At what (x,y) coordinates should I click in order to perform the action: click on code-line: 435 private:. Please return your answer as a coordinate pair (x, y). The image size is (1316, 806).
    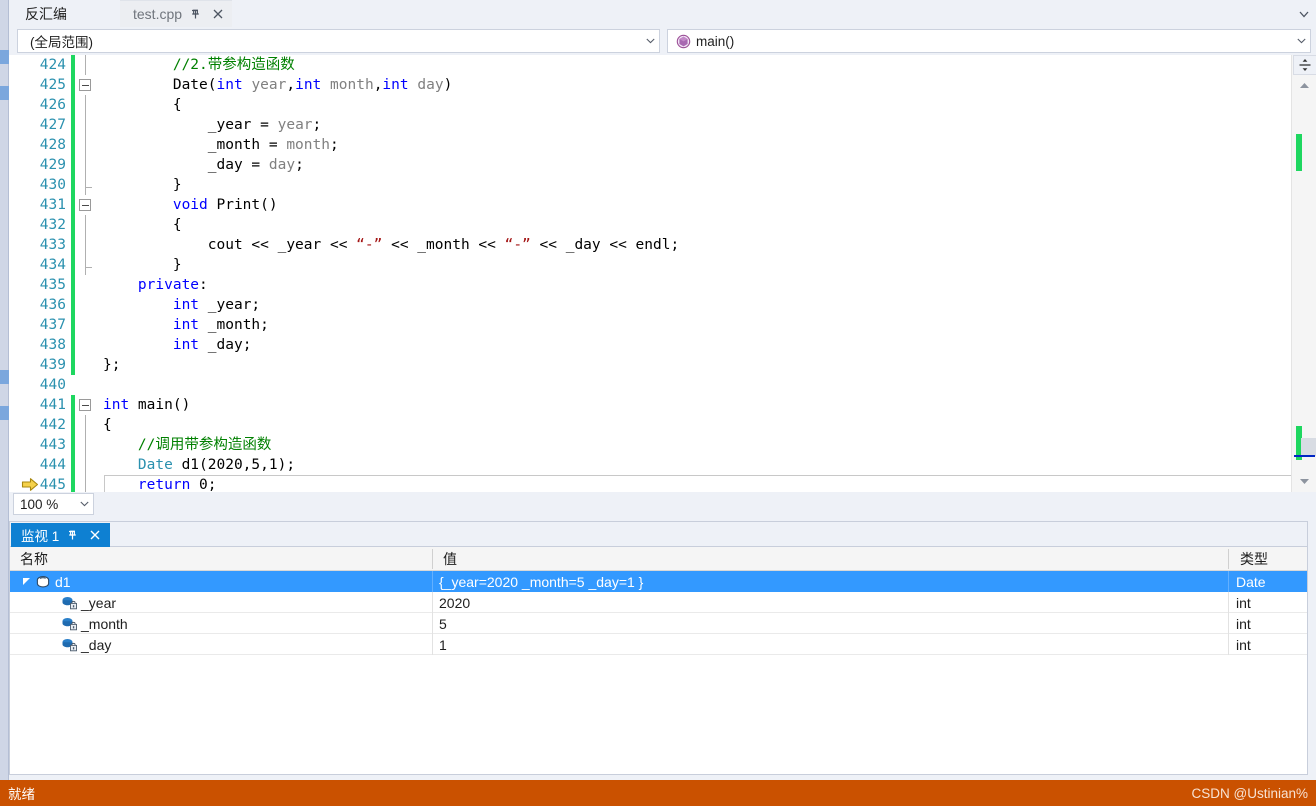
    Looking at the image, I should click on (662, 285).